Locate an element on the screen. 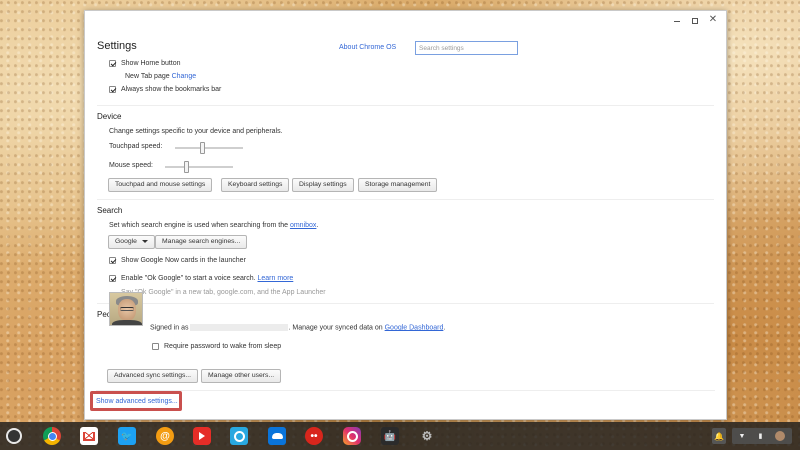  settings-gear-icon: ⚙ is located at coordinates (427, 436).